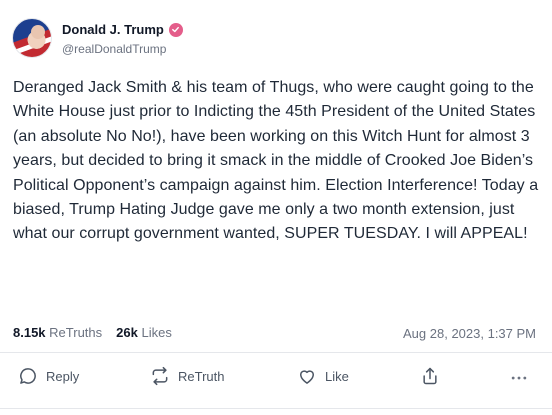 The image size is (552, 415). I want to click on more-options-button, so click(519, 378).